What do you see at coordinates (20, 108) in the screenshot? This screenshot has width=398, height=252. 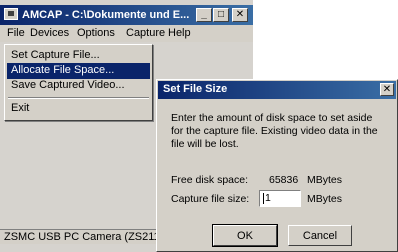 I see `menu-item-label: Exit` at bounding box center [20, 108].